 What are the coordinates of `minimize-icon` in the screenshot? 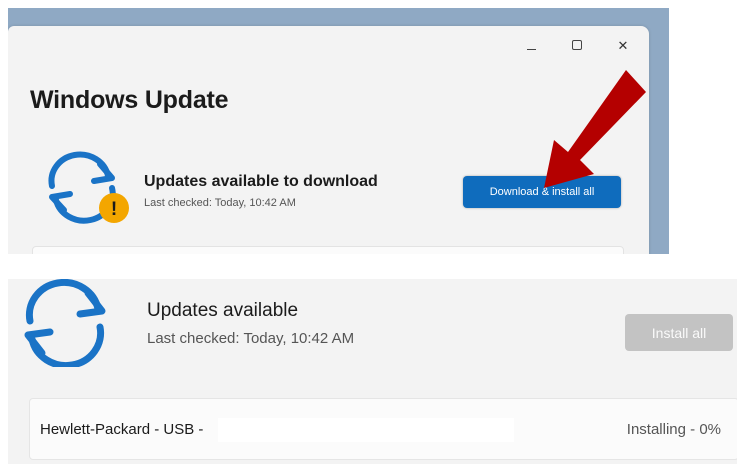 It's located at (531, 46).